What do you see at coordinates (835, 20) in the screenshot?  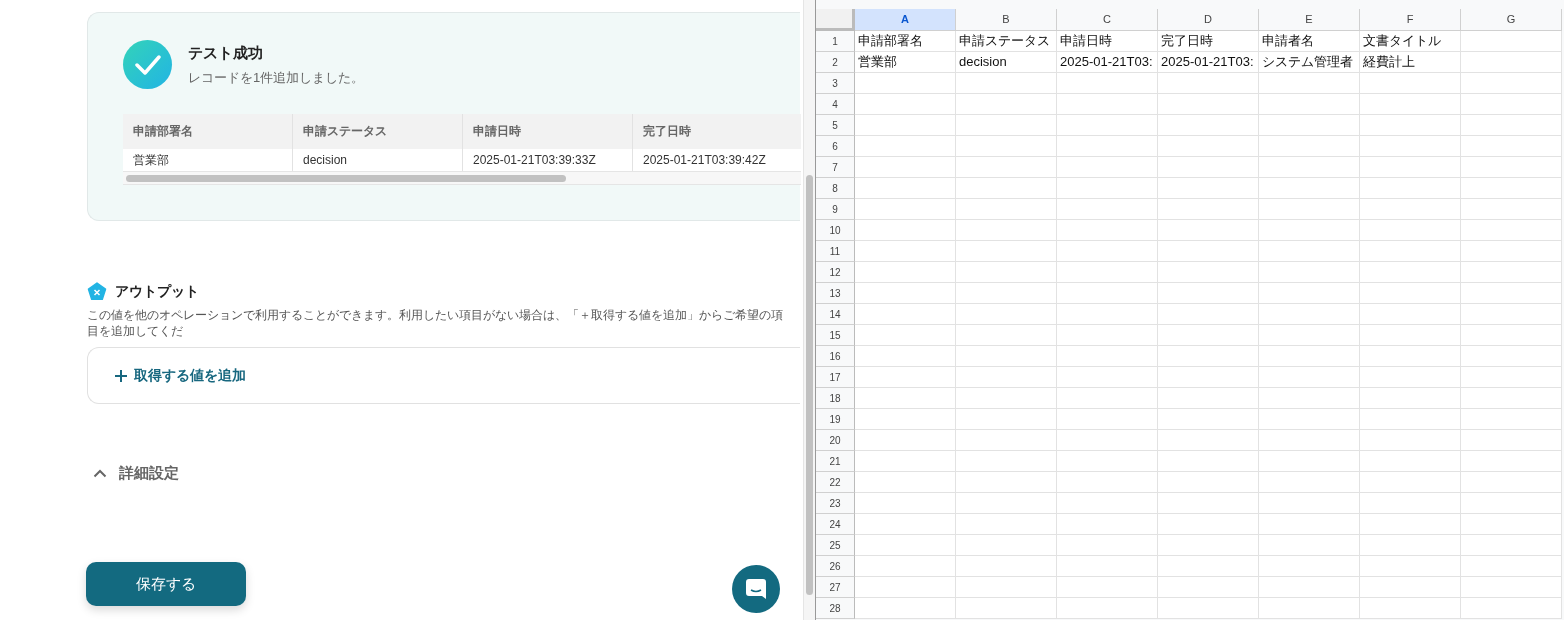 I see `select-all-corner` at bounding box center [835, 20].